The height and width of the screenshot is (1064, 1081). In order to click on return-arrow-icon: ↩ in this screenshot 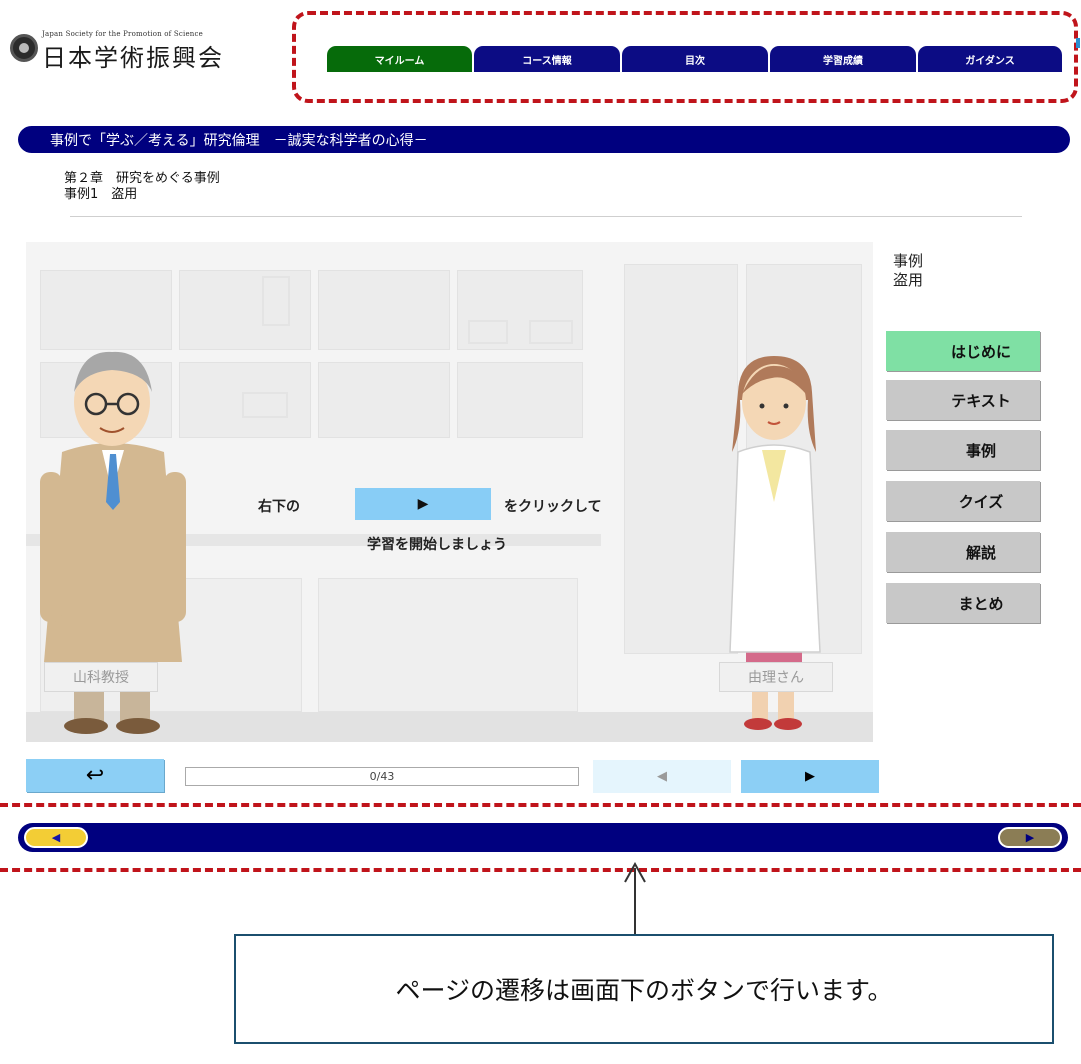, I will do `click(95, 775)`.